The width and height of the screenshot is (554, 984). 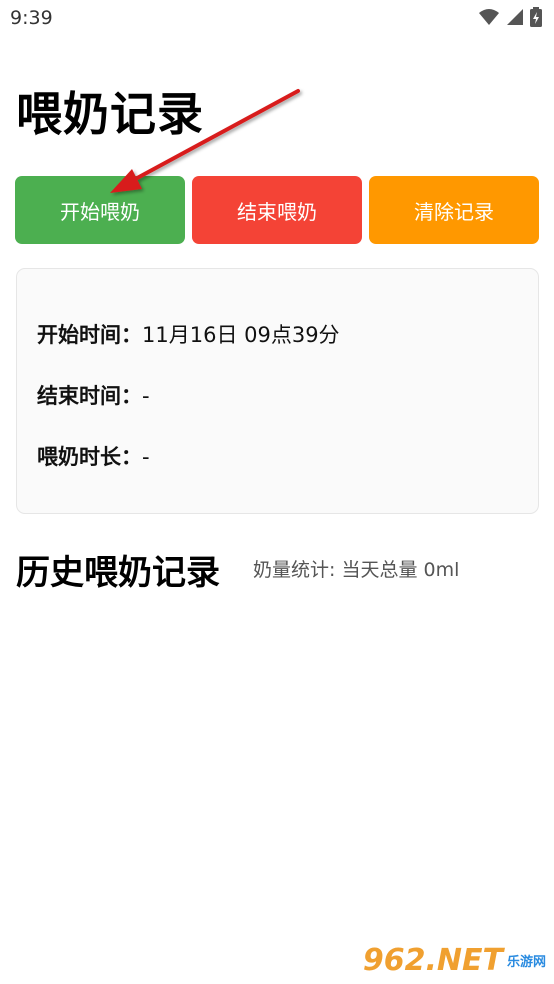 What do you see at coordinates (454, 210) in the screenshot?
I see `clear-records-button: 清除记录` at bounding box center [454, 210].